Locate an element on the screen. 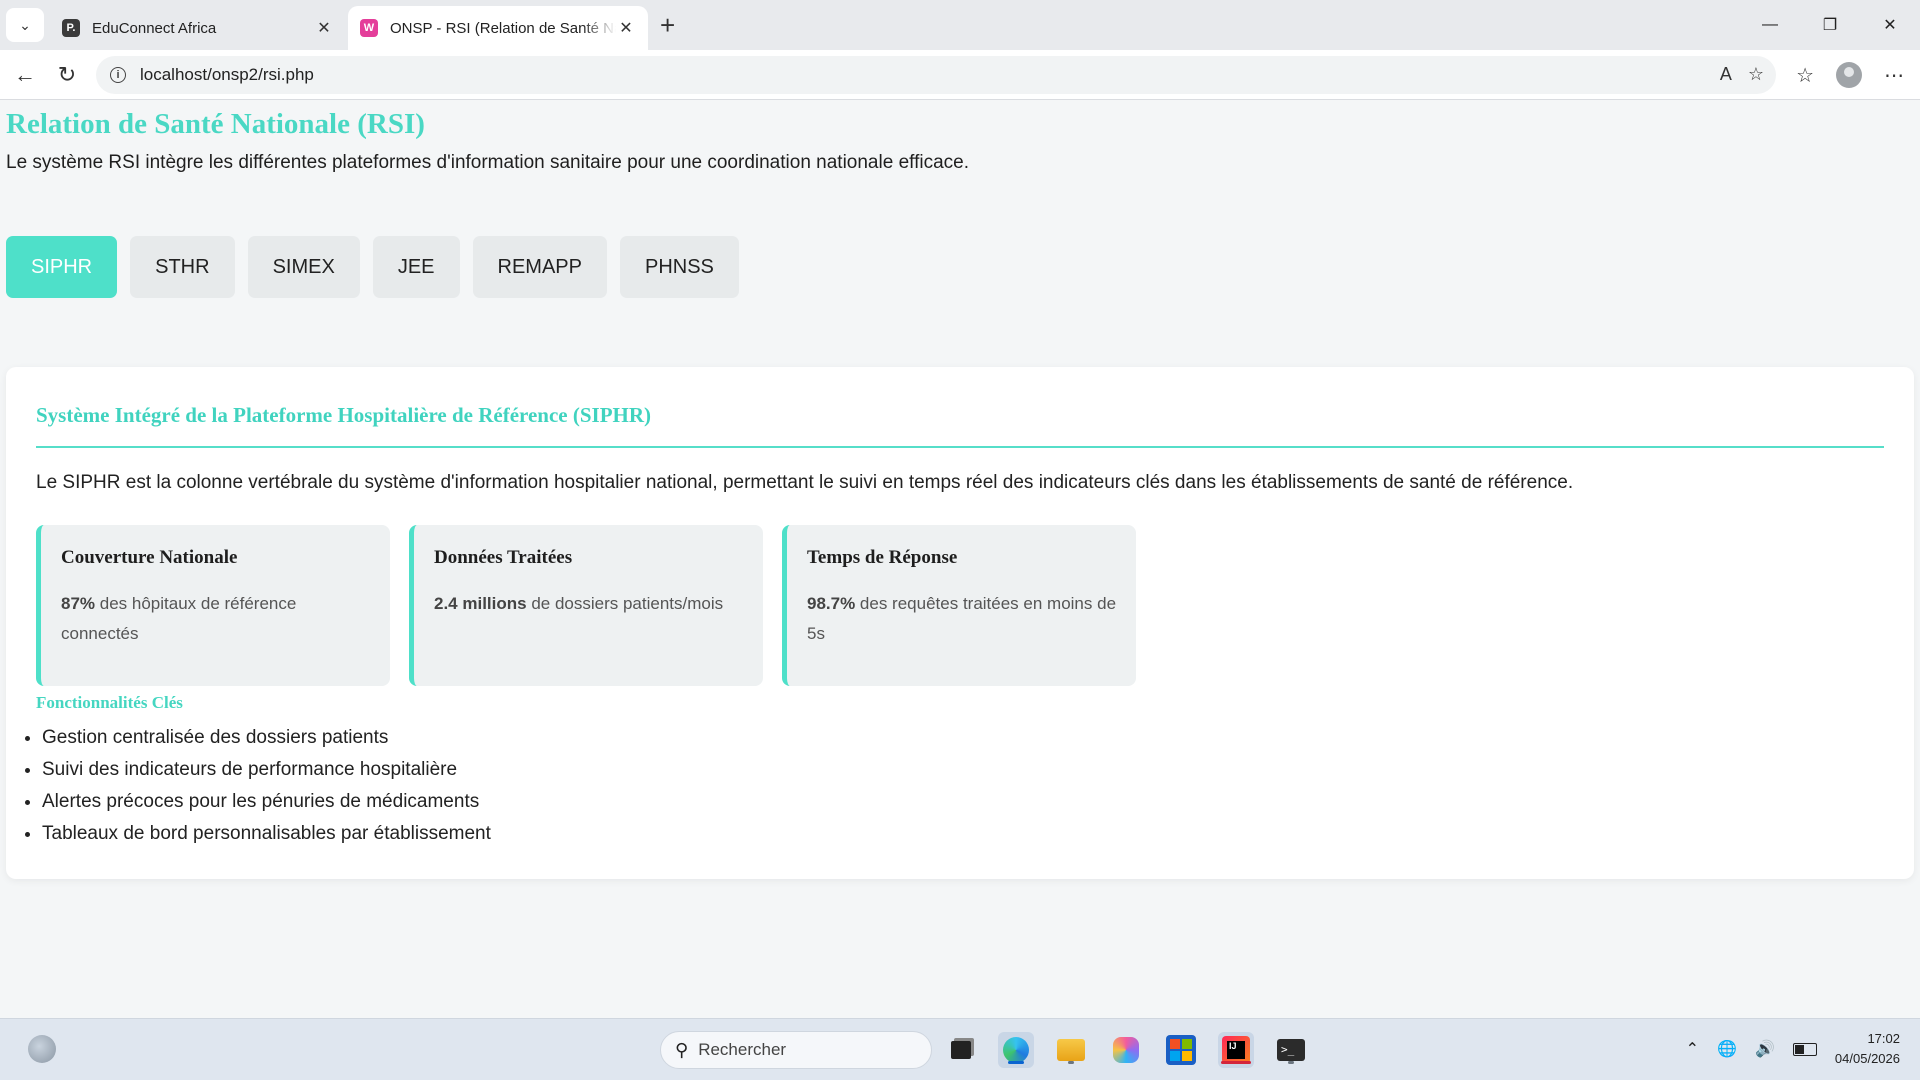 This screenshot has width=1920, height=1080. chevron-up-icon: ⌃ is located at coordinates (1692, 1049).